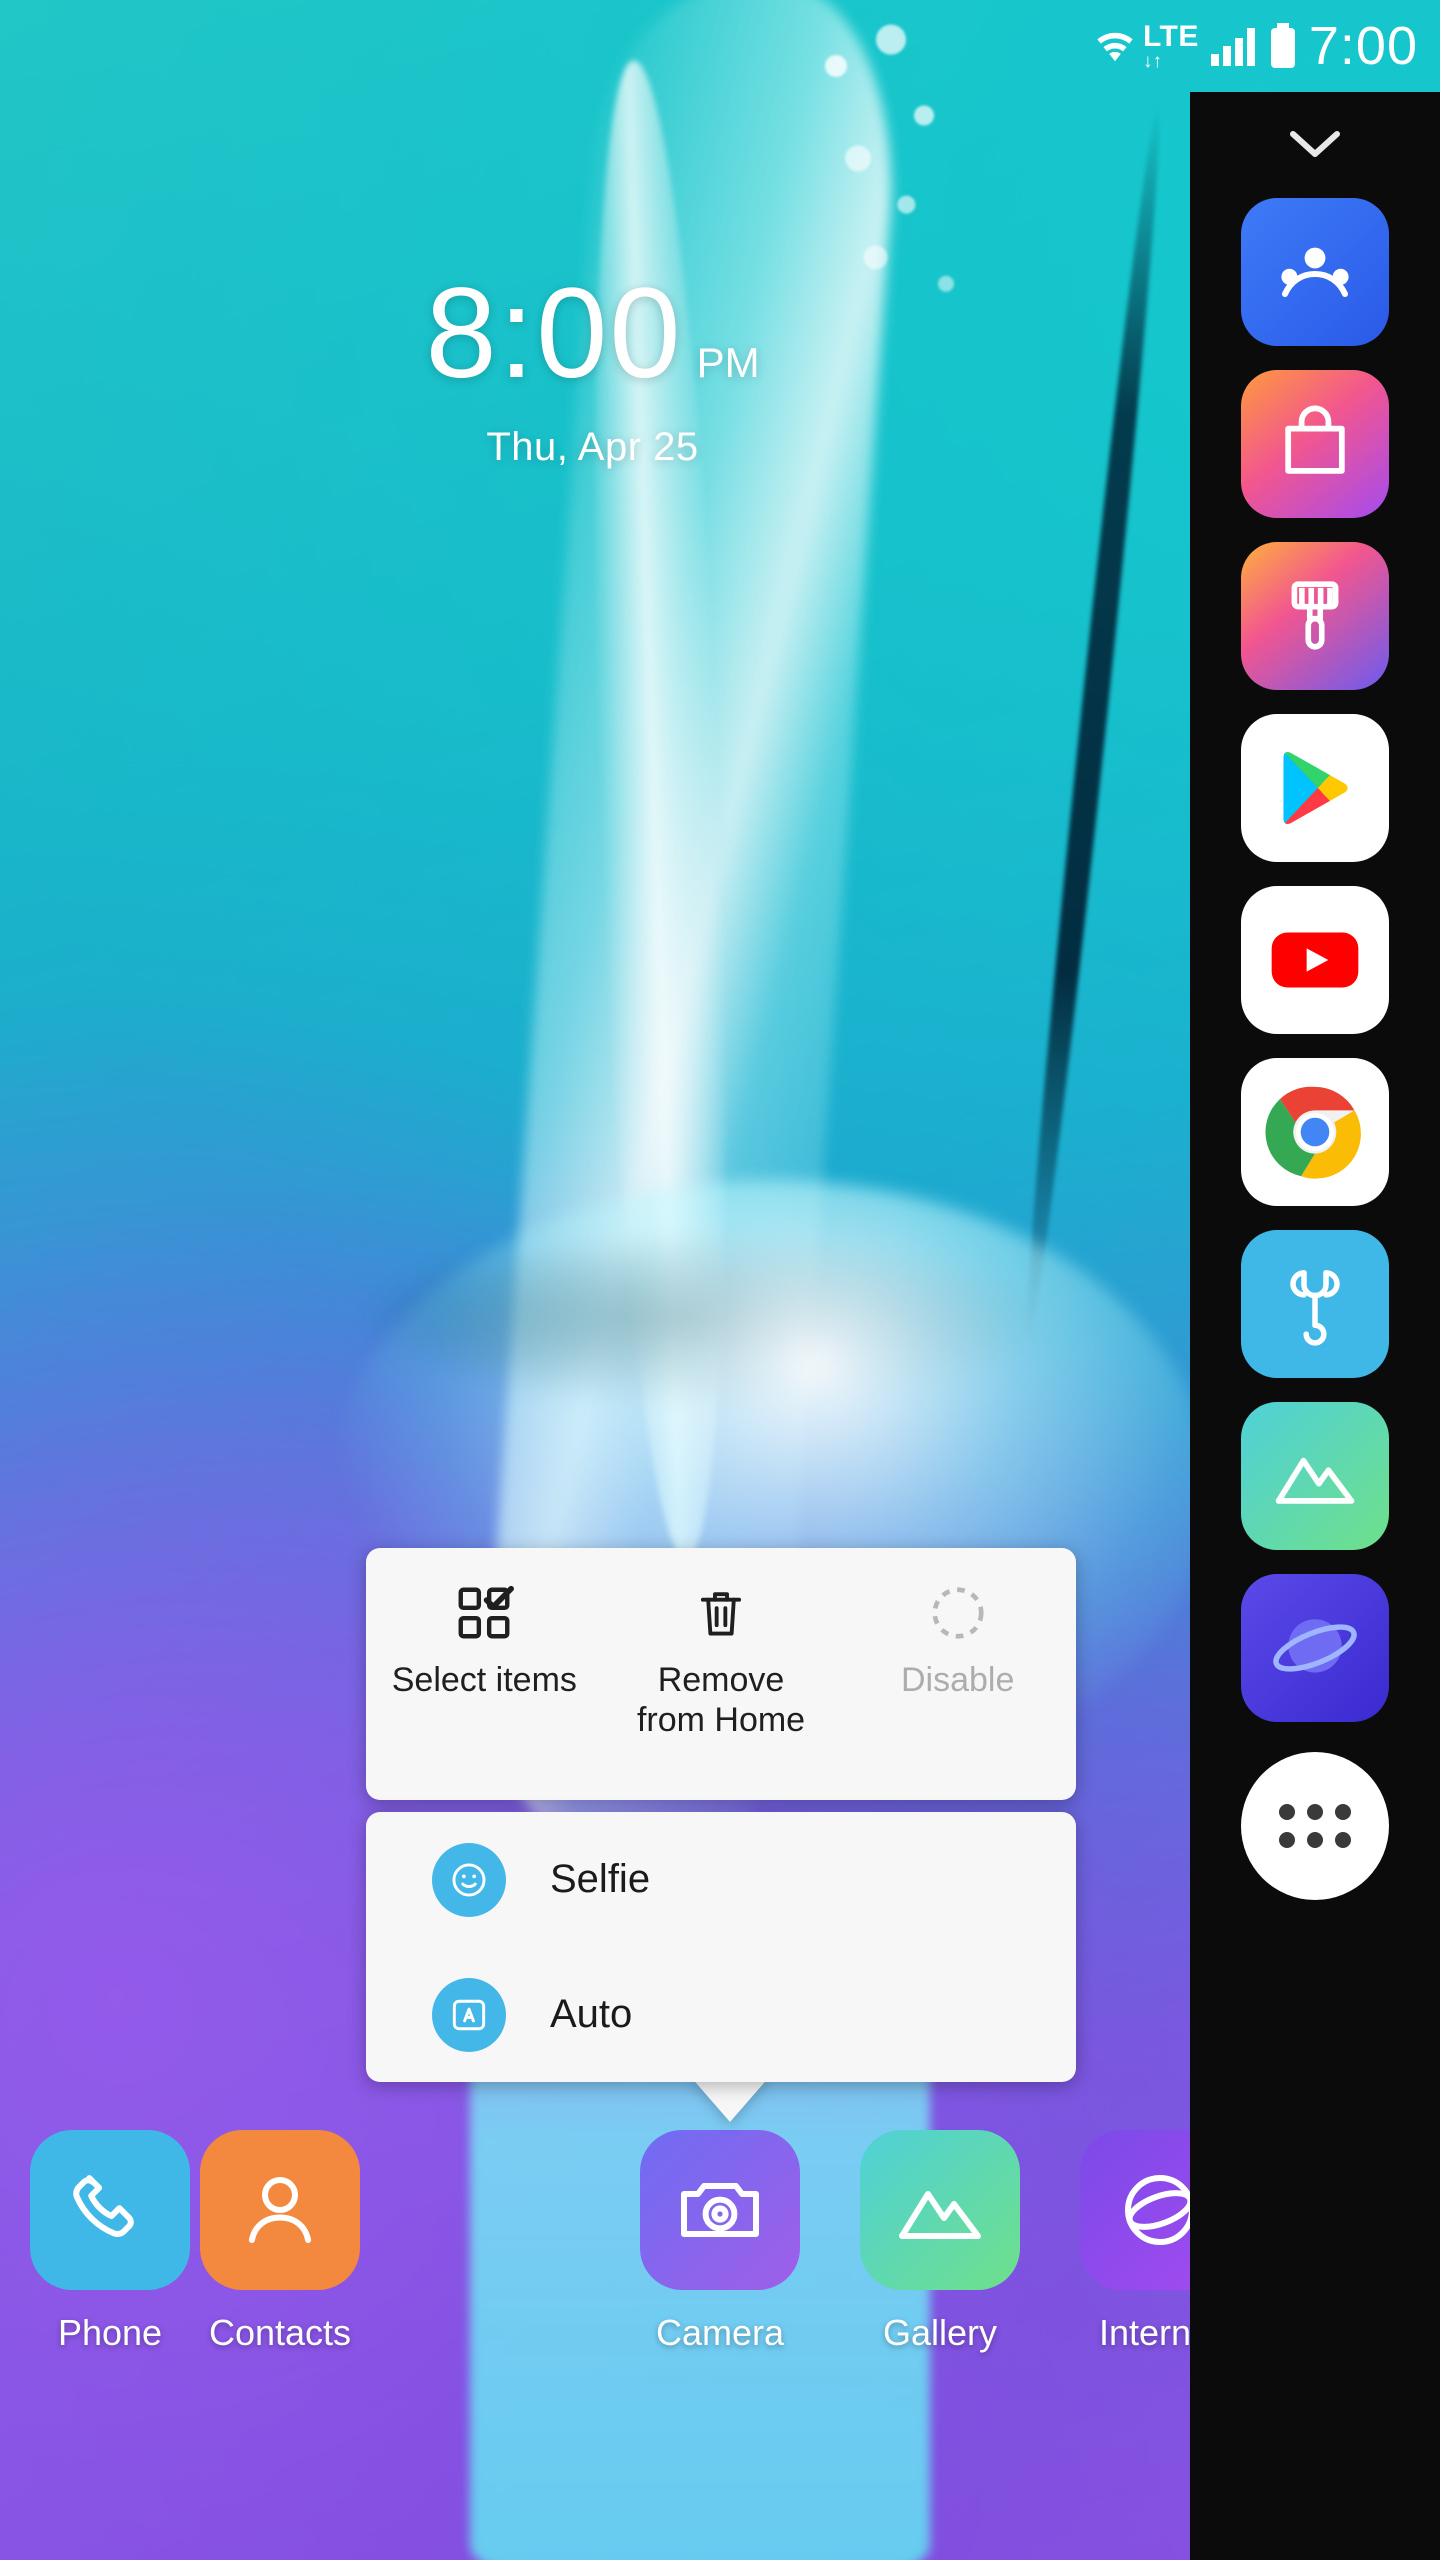 This screenshot has width=1440, height=2560. I want to click on menu-label-select-items: Select items, so click(484, 1680).